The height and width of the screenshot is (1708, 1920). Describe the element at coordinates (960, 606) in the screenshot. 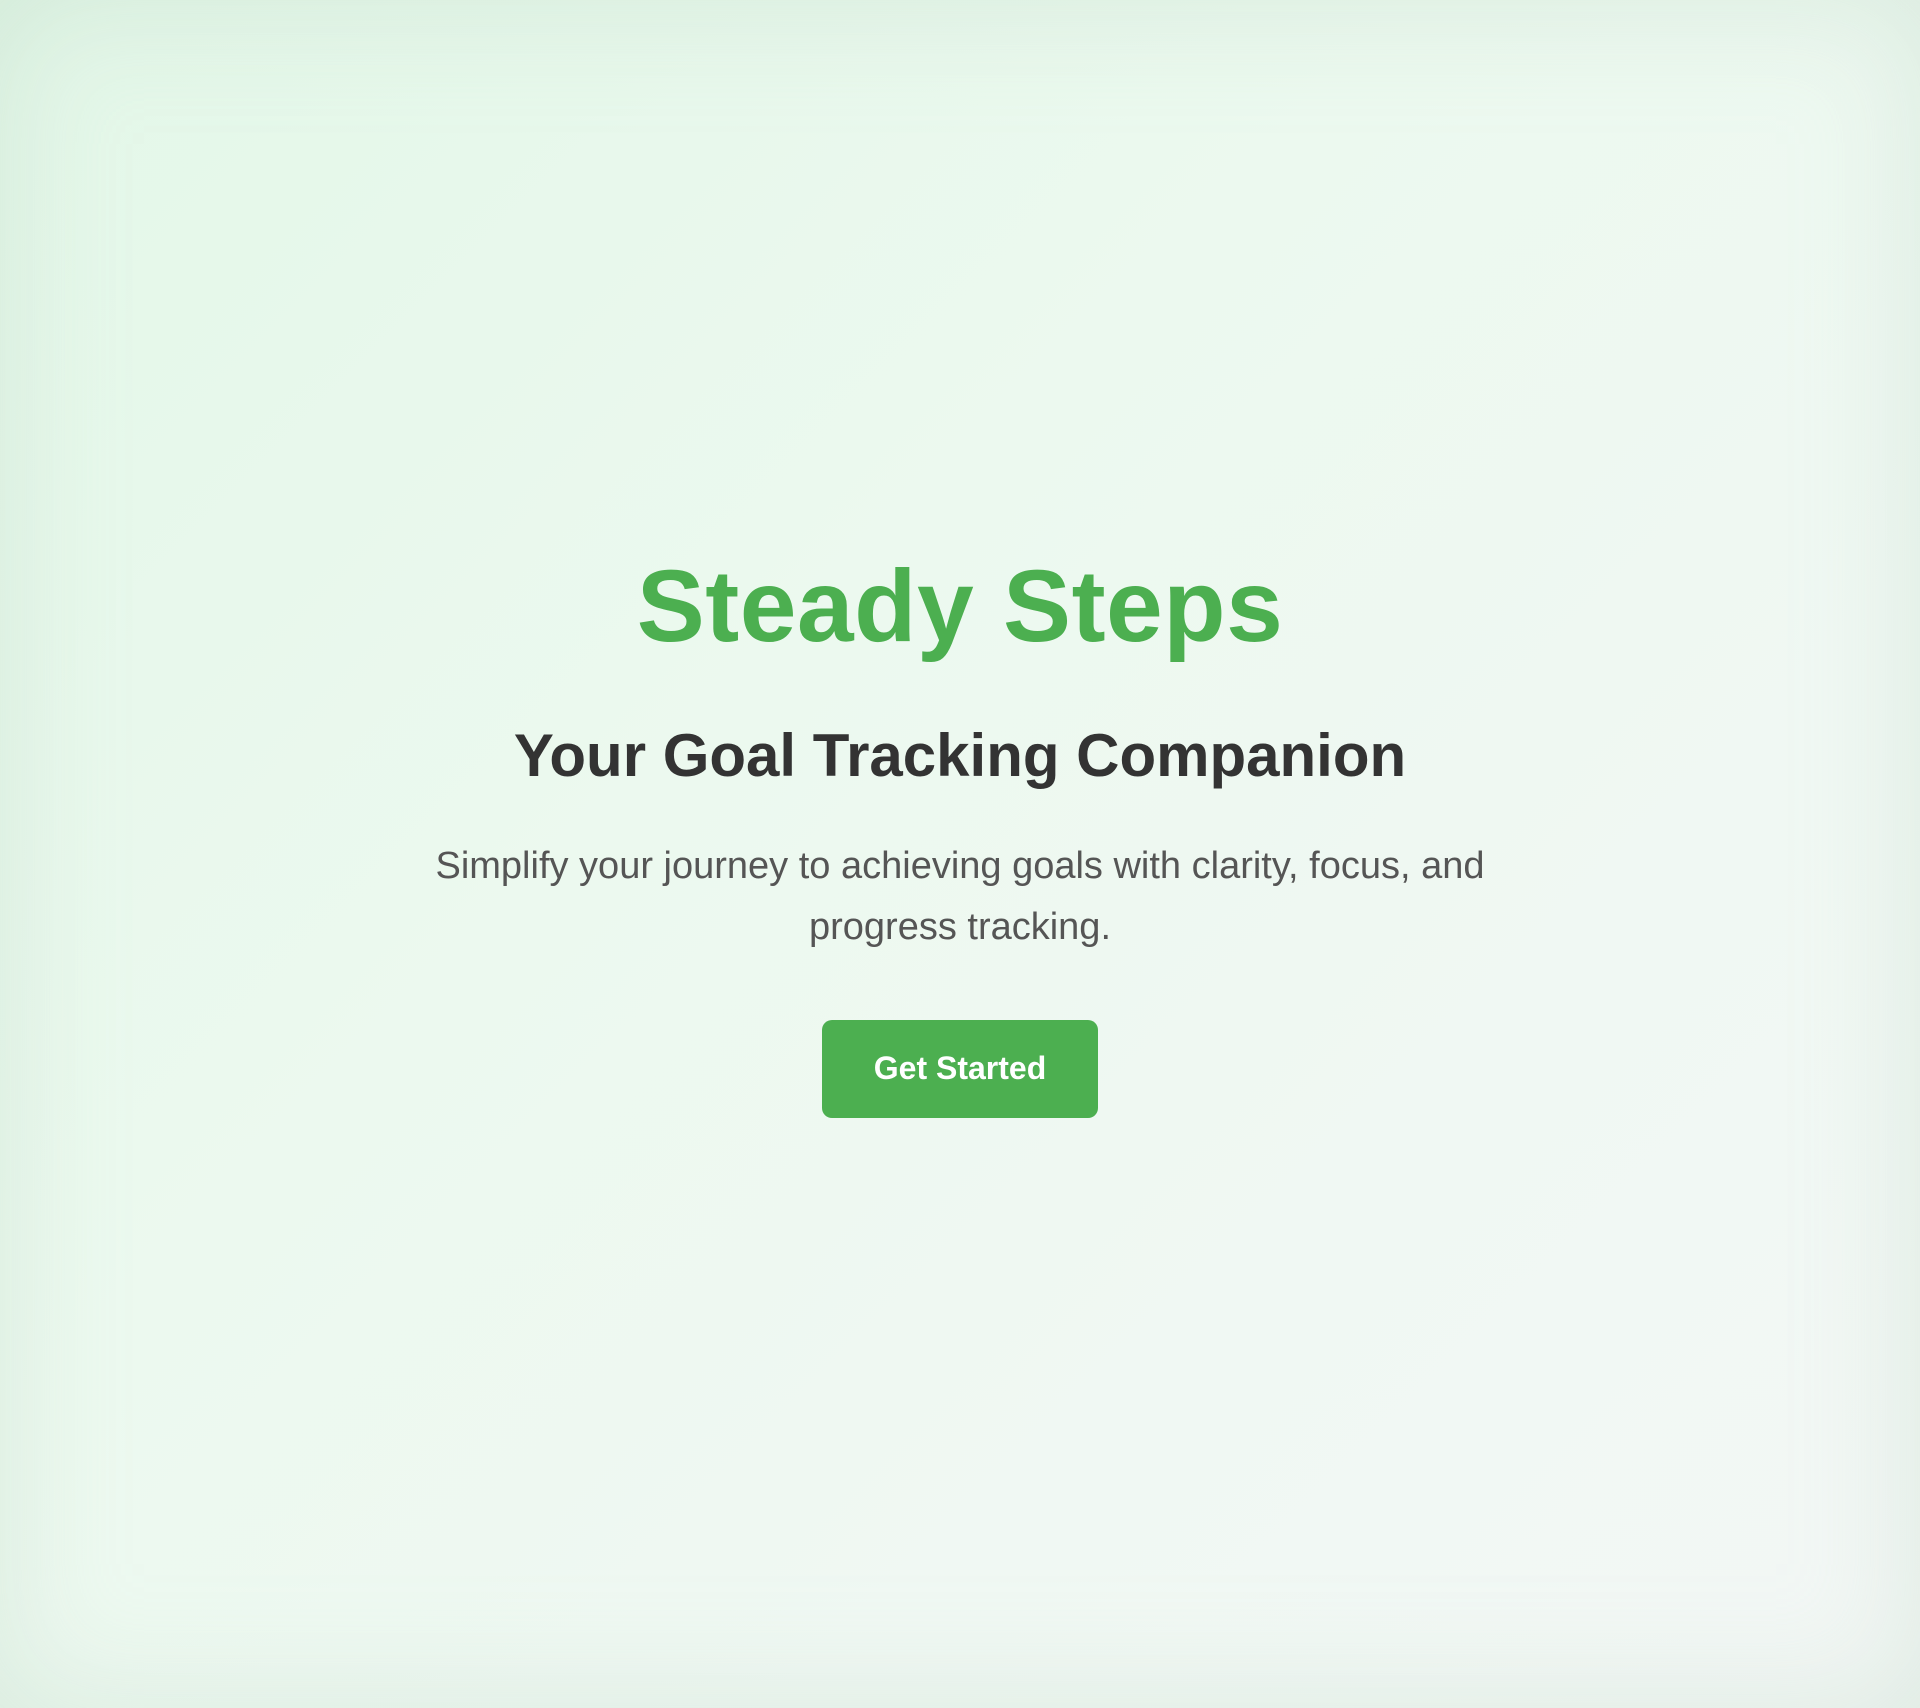

I see `brand-title: Steady Steps` at that location.